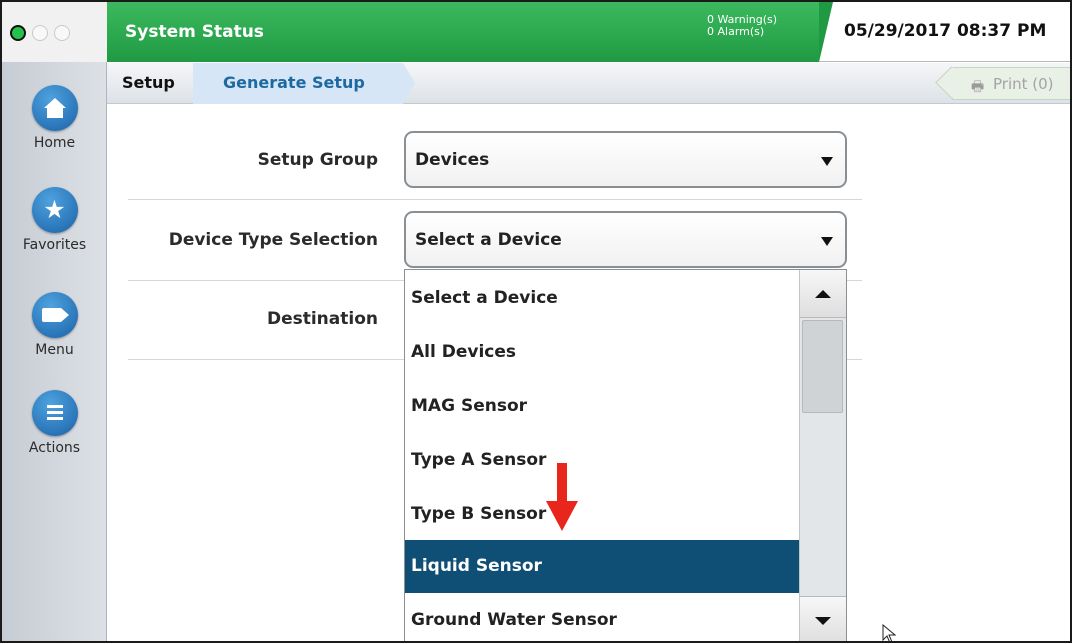 The height and width of the screenshot is (643, 1072). I want to click on setup-group-select: Devices, so click(625, 159).